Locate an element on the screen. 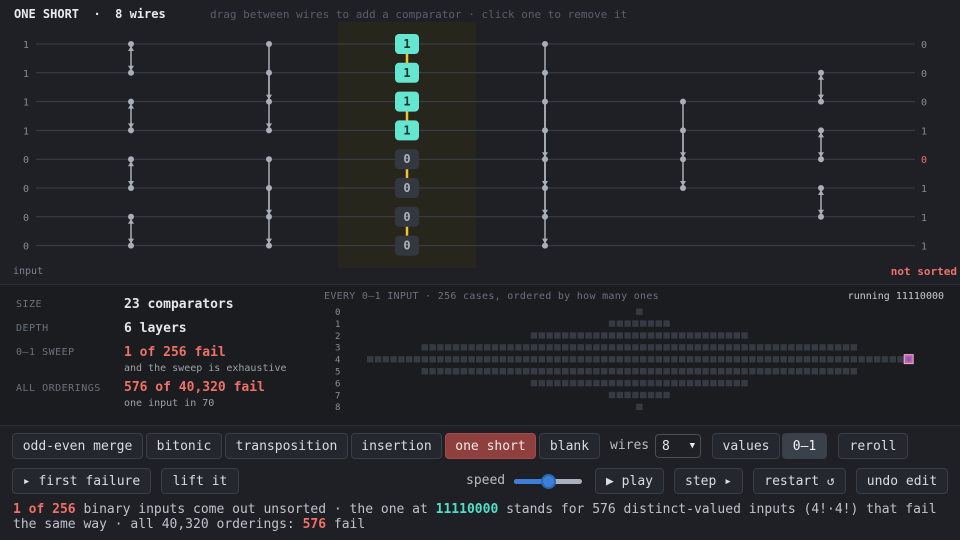 This screenshot has width=960, height=540. preset-bitonic-button: bitonic is located at coordinates (184, 446).